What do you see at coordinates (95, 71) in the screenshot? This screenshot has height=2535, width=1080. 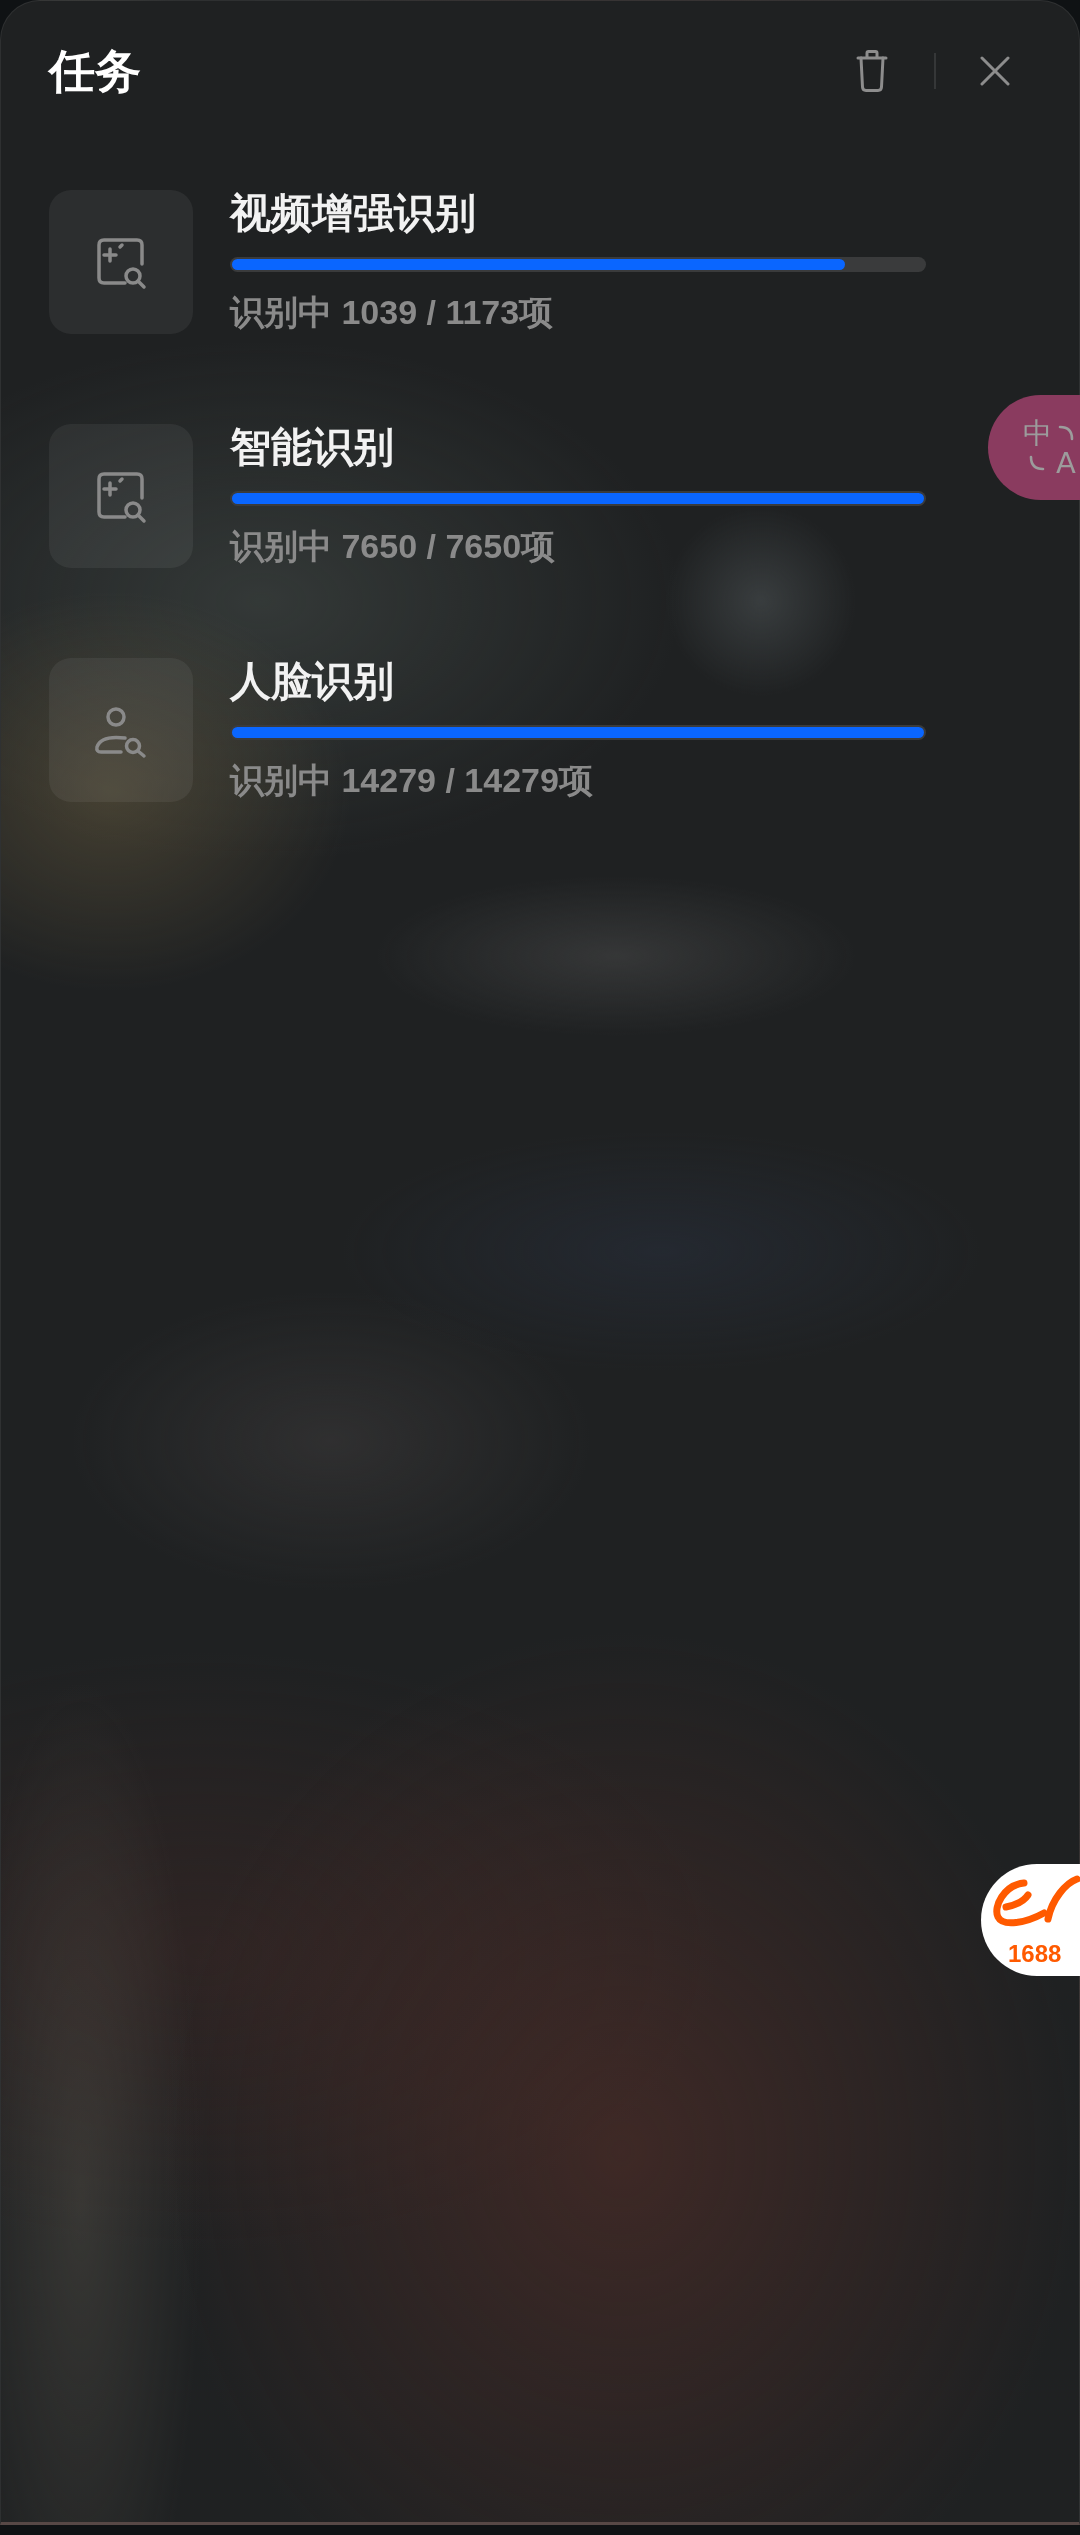 I see `panel-title: 任务` at bounding box center [95, 71].